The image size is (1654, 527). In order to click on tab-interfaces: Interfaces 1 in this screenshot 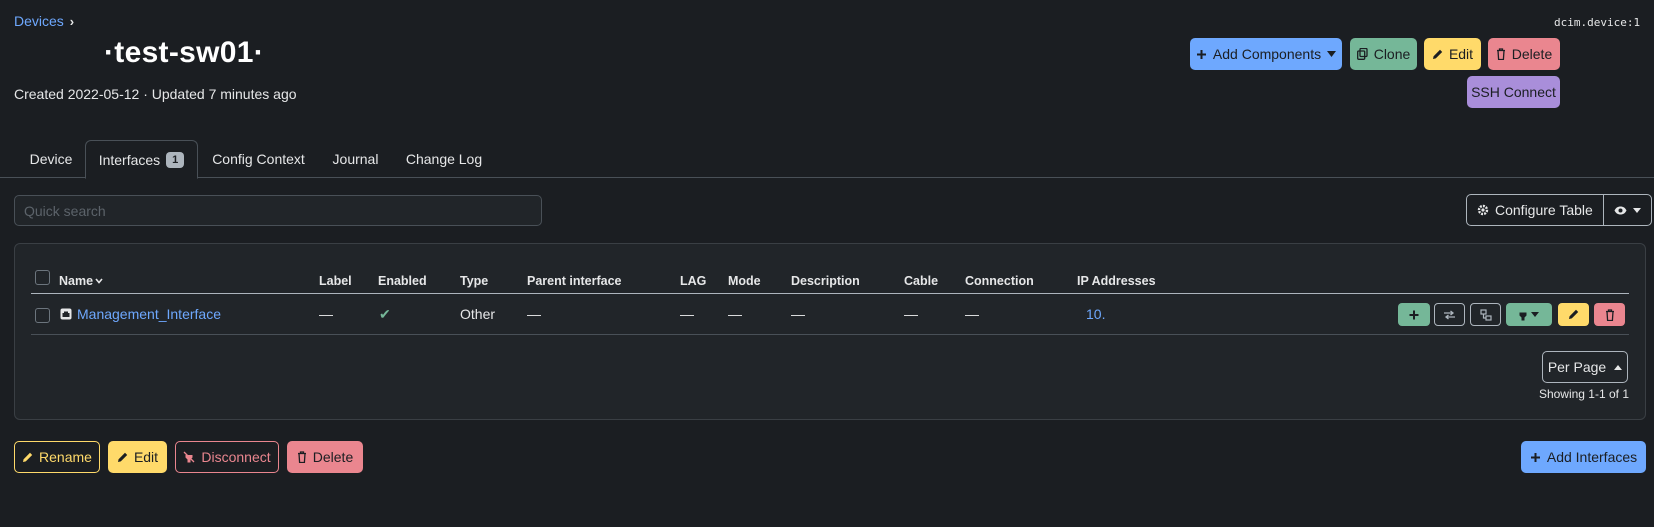, I will do `click(141, 159)`.